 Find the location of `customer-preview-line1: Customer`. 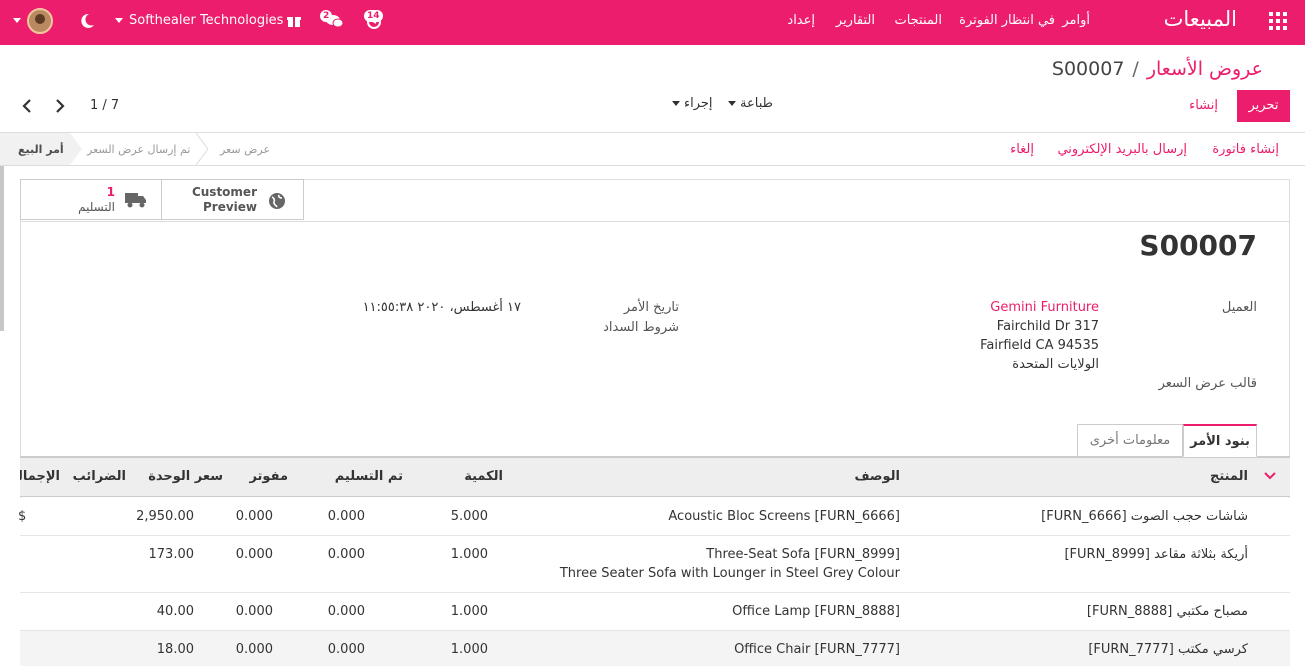

customer-preview-line1: Customer is located at coordinates (224, 192).